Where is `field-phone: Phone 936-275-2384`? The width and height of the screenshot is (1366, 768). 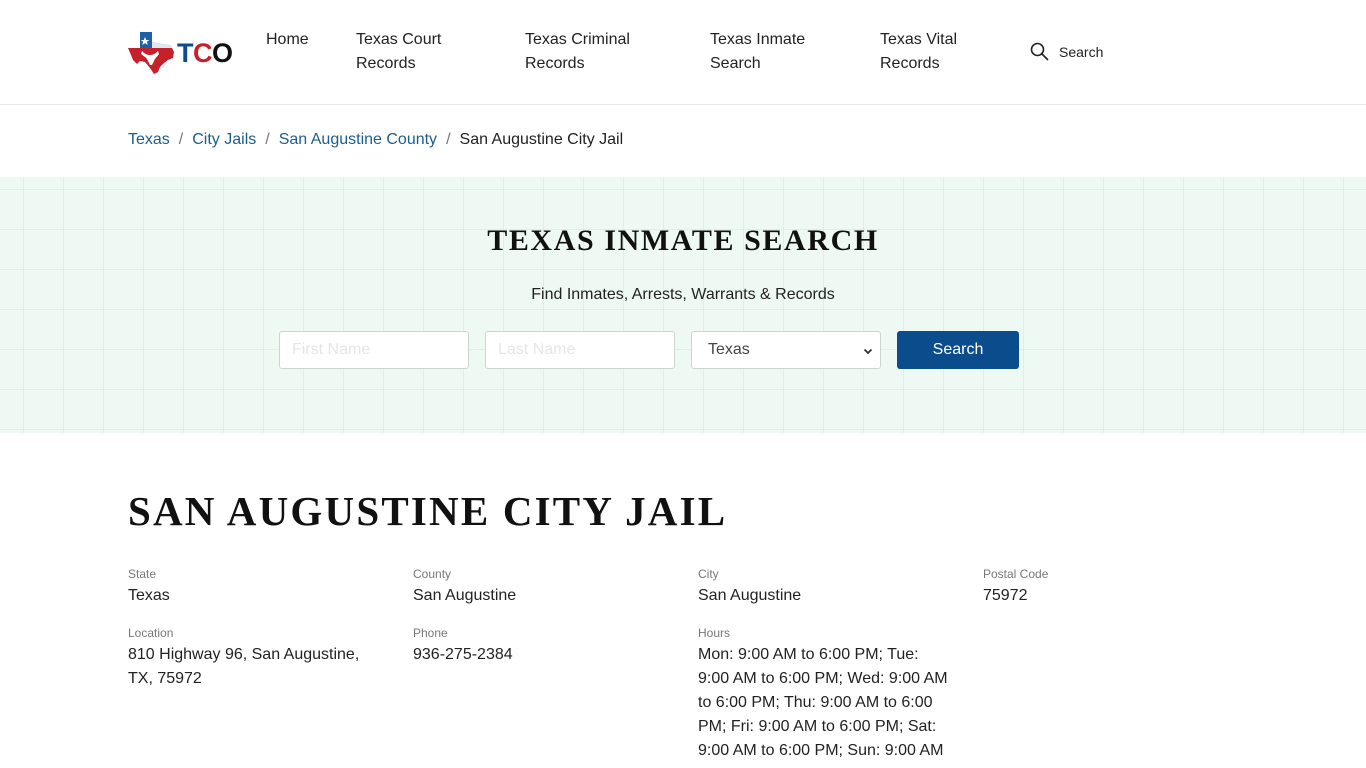 field-phone: Phone 936-275-2384 is located at coordinates (538, 646).